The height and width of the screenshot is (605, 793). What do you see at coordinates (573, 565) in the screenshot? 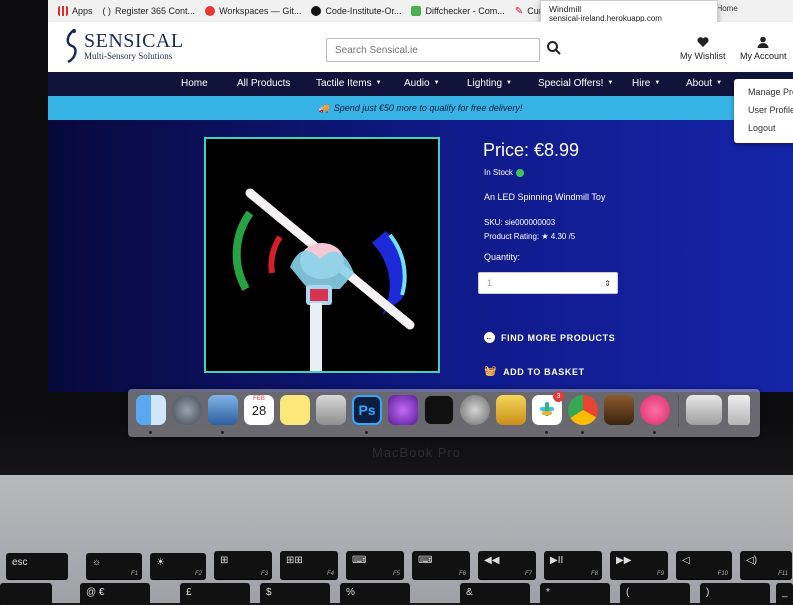
I see `key-f8: ▶II F8` at bounding box center [573, 565].